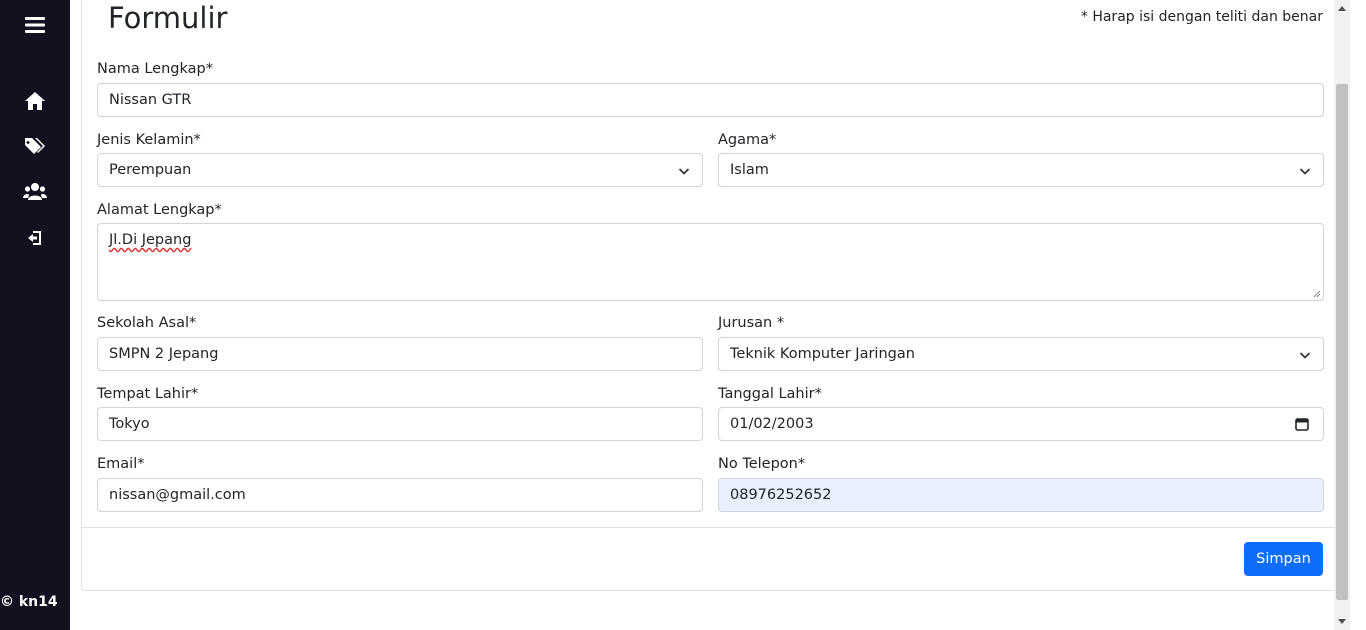 The height and width of the screenshot is (630, 1366). What do you see at coordinates (35, 25) in the screenshot?
I see `hamburger-menu-icon` at bounding box center [35, 25].